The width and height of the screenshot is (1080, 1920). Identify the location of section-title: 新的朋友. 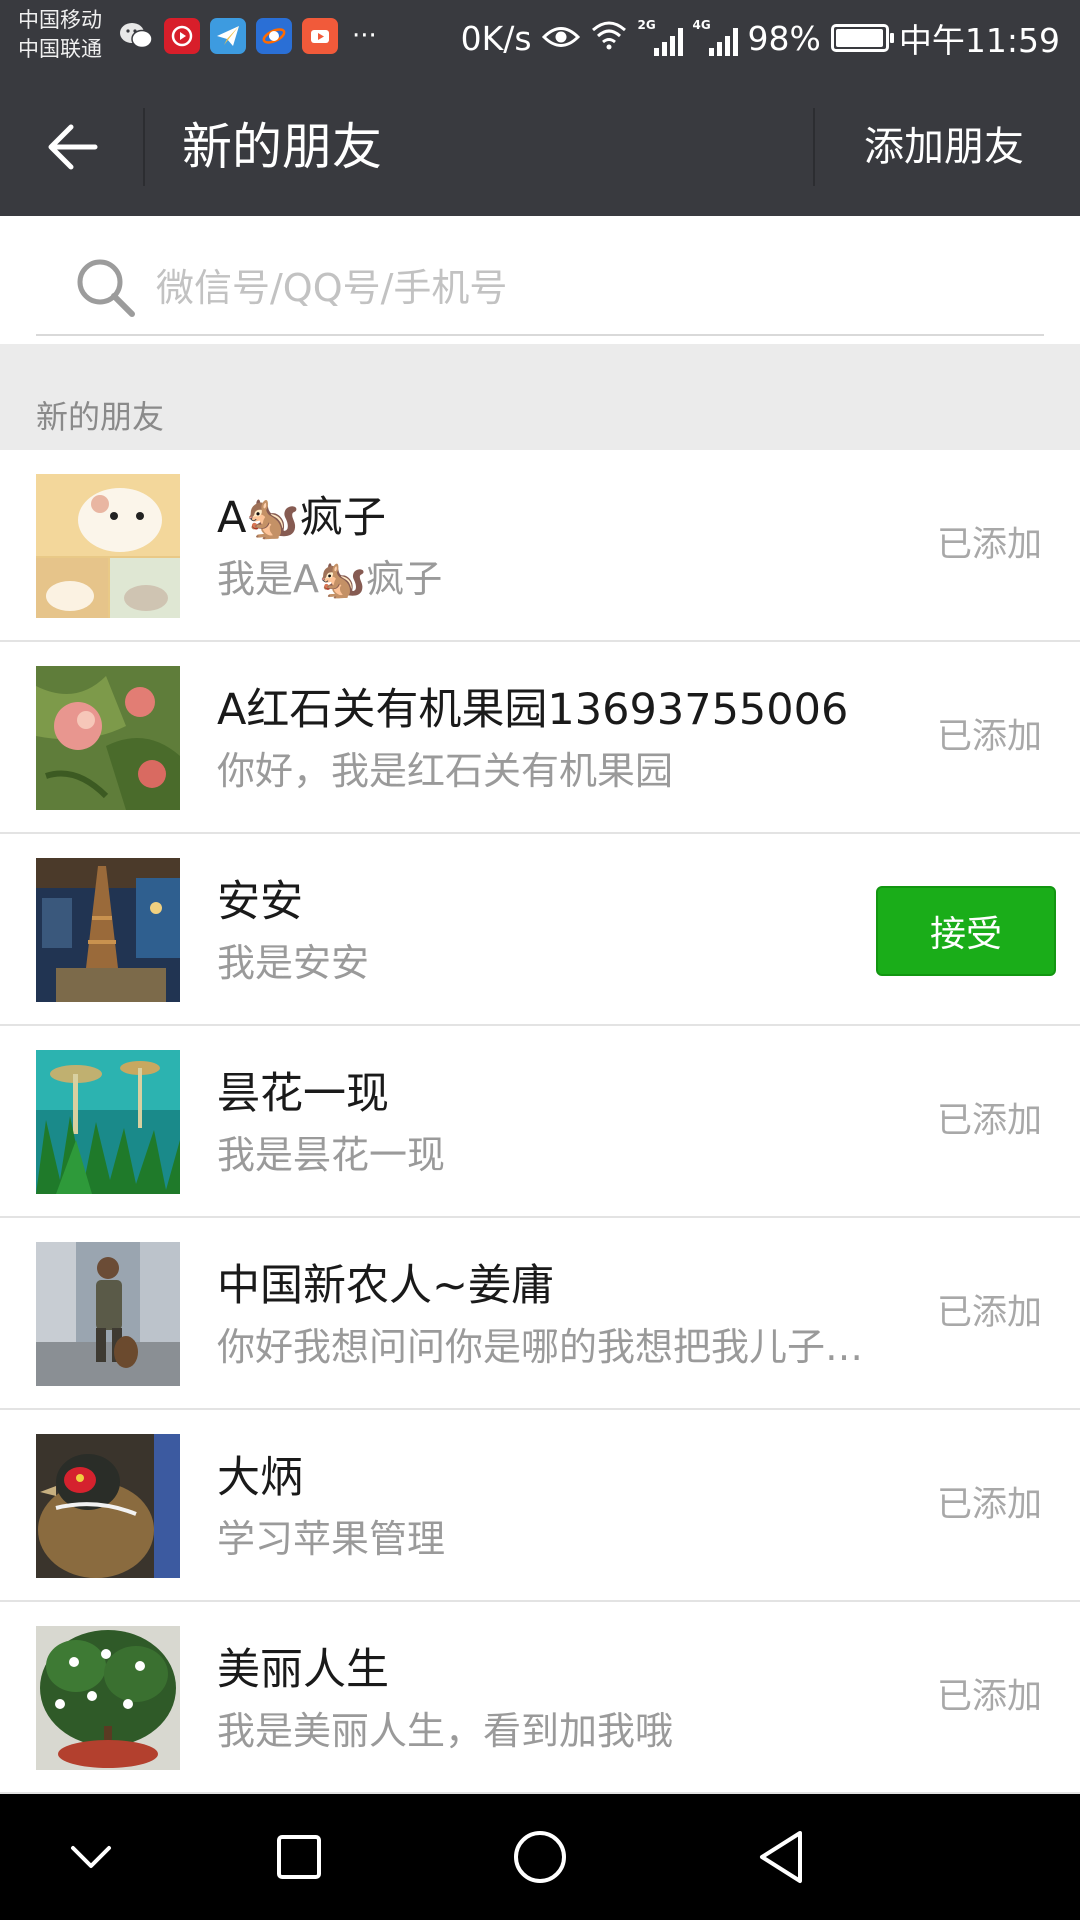
(100, 417).